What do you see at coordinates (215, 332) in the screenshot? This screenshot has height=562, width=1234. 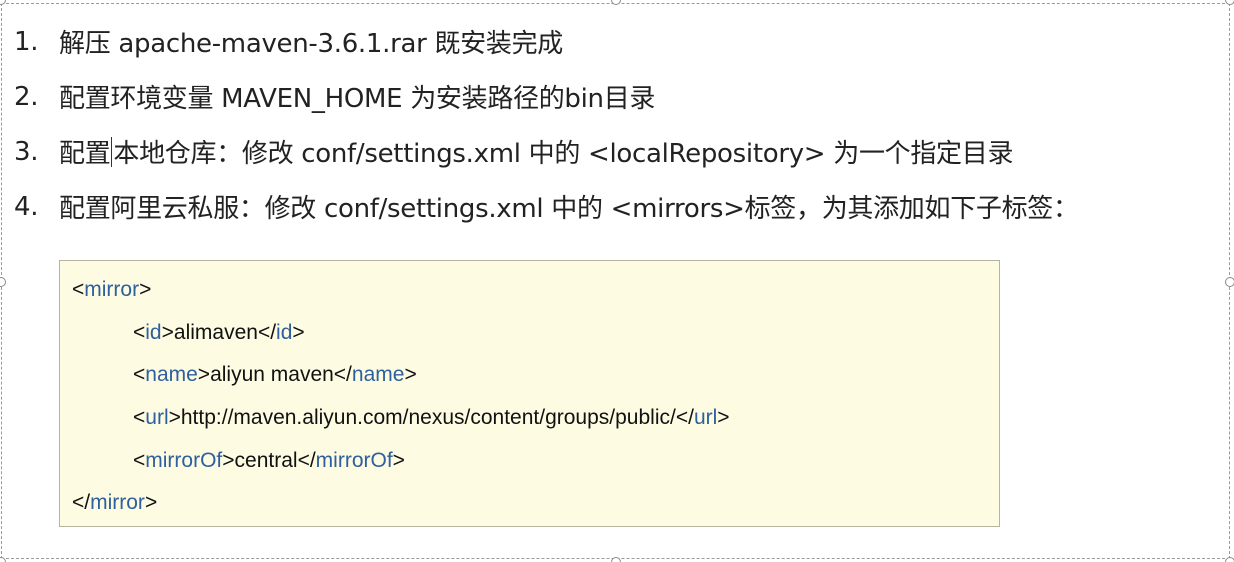 I see `xml-value: alimaven` at bounding box center [215, 332].